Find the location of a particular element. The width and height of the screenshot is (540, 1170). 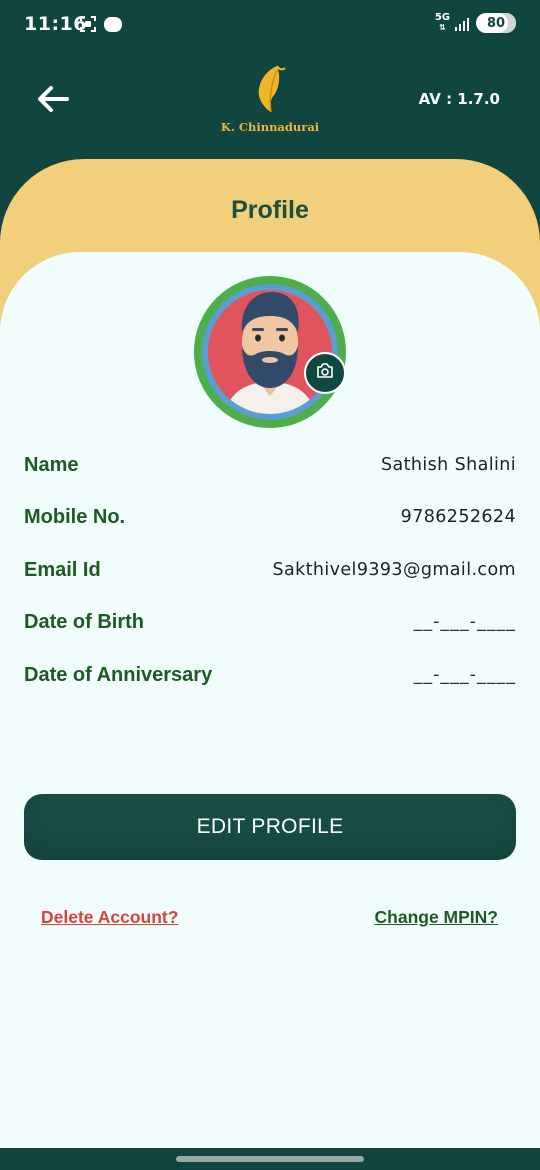

logo-text: K. Chinnadurai is located at coordinates (270, 127).